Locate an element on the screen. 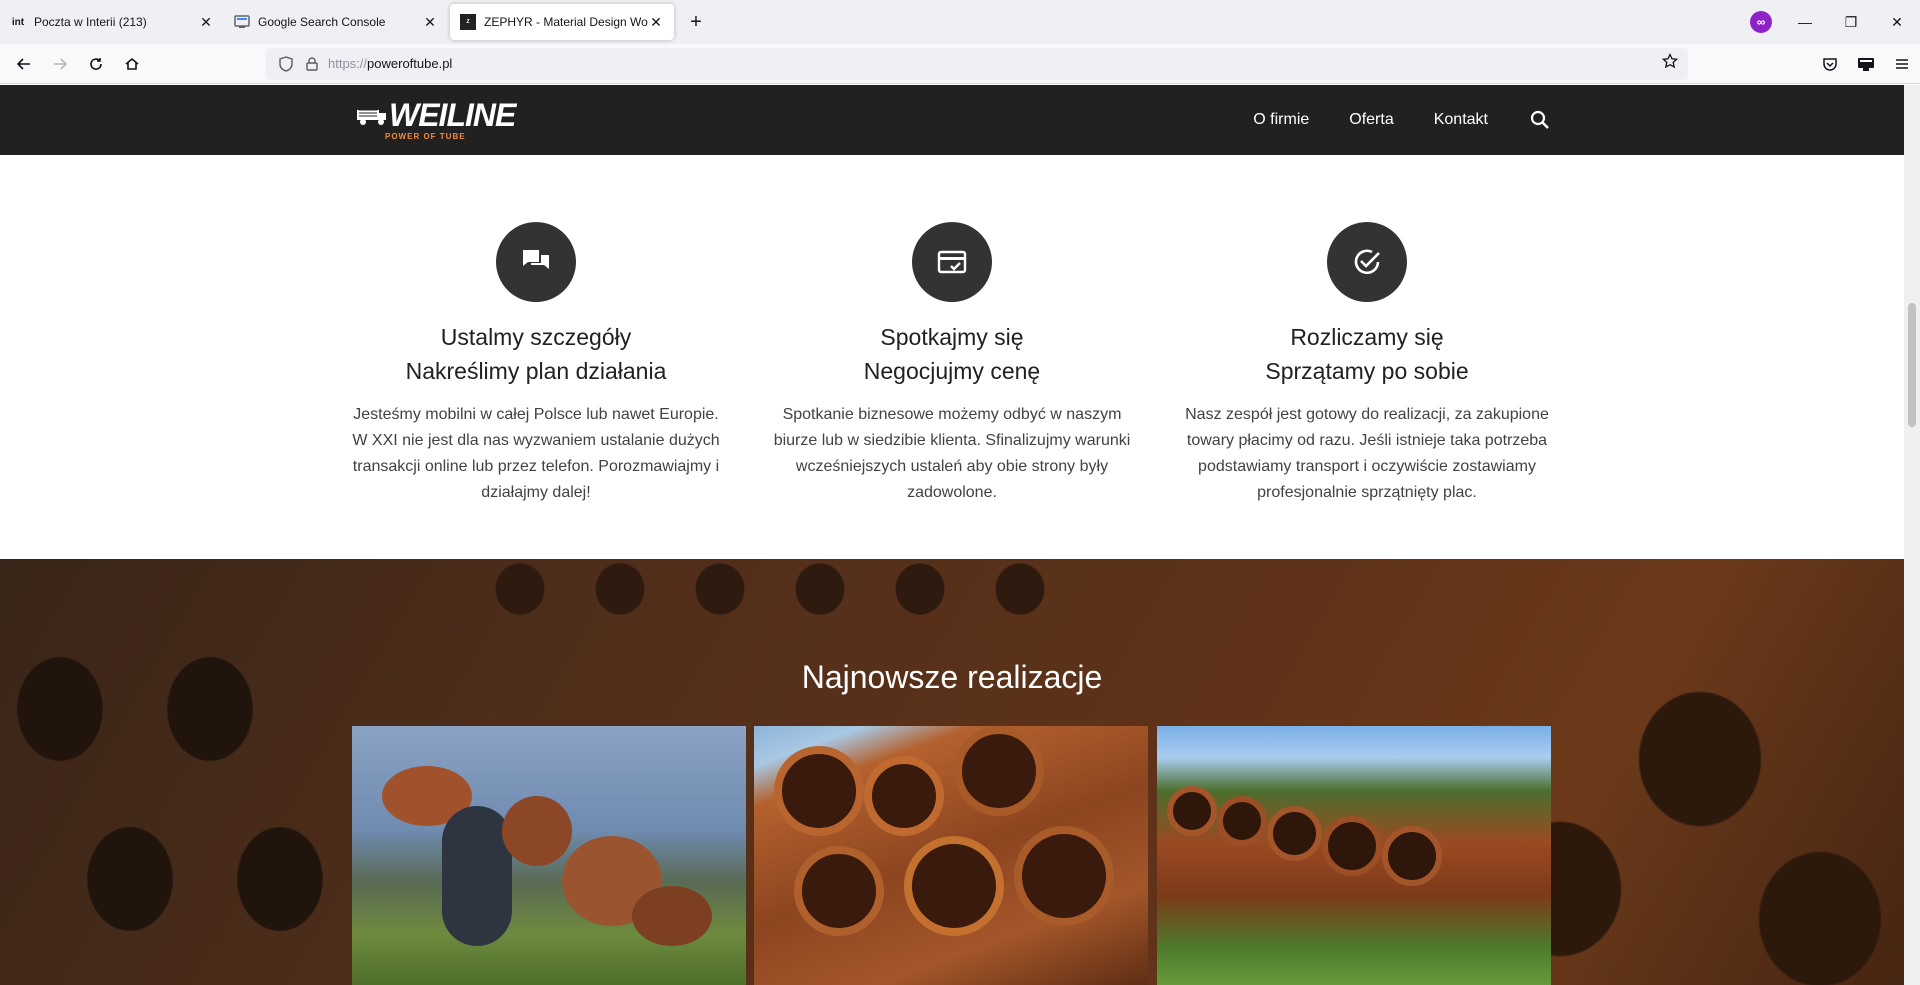  forward-button is located at coordinates (60, 64).